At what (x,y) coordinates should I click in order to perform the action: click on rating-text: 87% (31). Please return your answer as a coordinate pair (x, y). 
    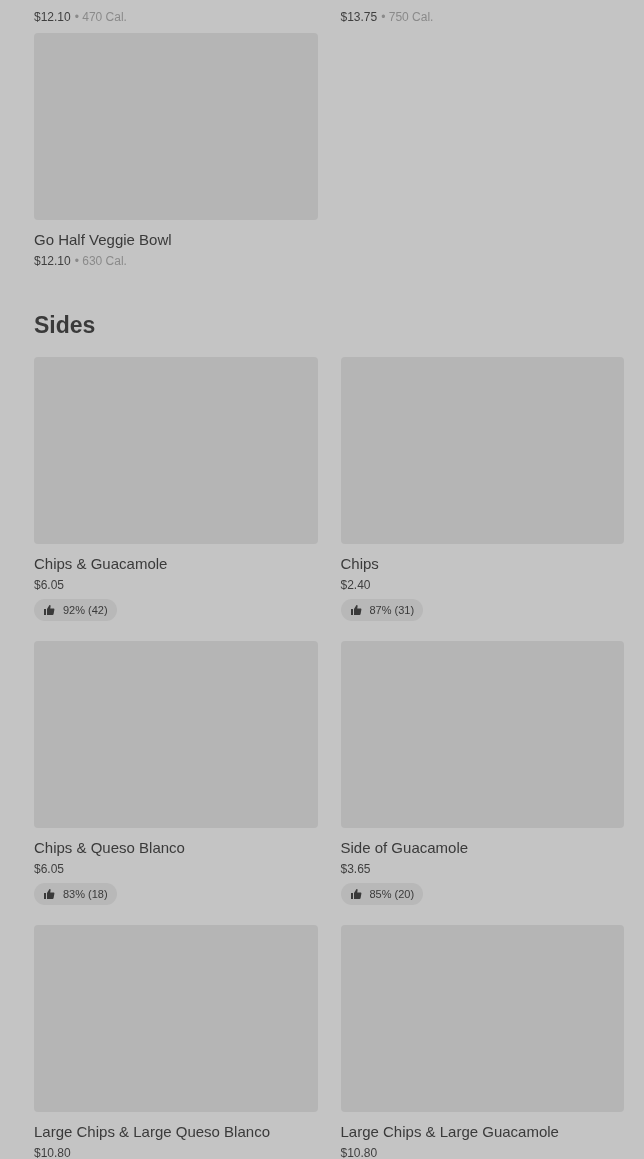
    Looking at the image, I should click on (392, 610).